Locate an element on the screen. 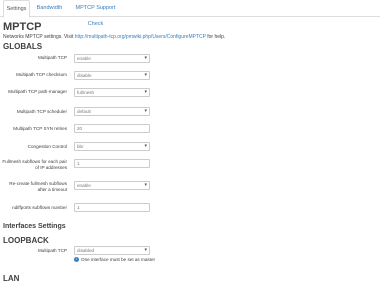 The image size is (380, 285). fullmesh-subflows-input: 1 is located at coordinates (112, 163).